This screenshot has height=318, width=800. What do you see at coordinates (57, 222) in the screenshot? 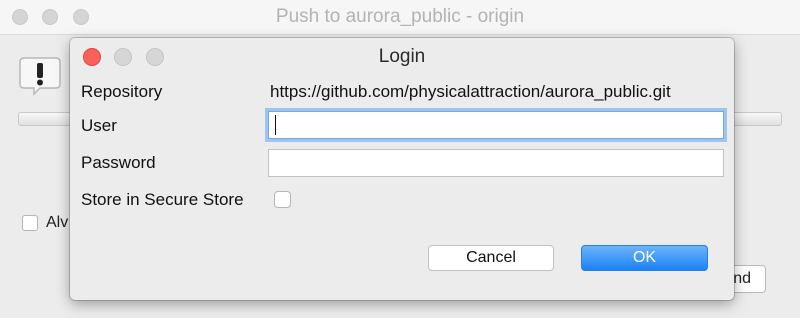
I see `bg-checkbox-label: Alv` at bounding box center [57, 222].